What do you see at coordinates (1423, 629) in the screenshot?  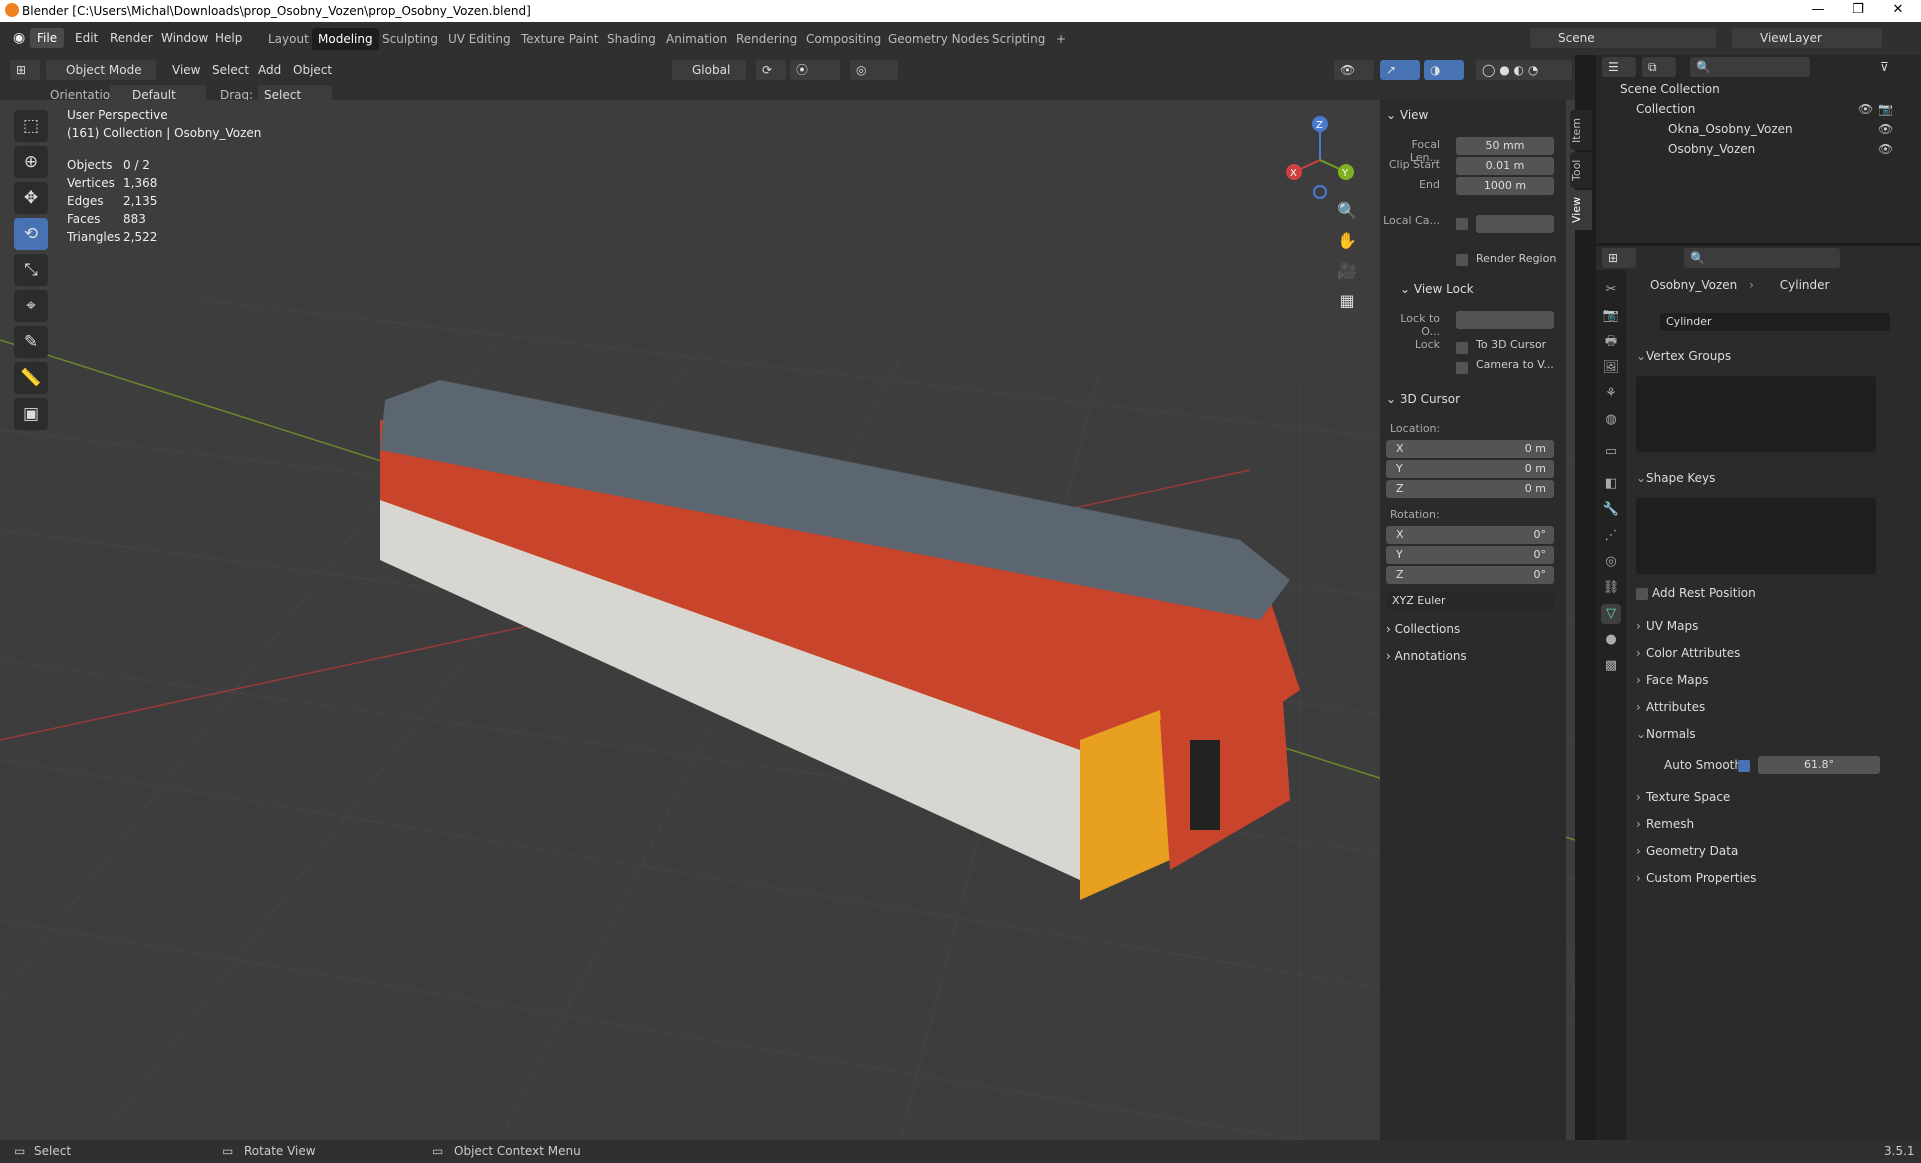 I see `collections-header: › Collections` at bounding box center [1423, 629].